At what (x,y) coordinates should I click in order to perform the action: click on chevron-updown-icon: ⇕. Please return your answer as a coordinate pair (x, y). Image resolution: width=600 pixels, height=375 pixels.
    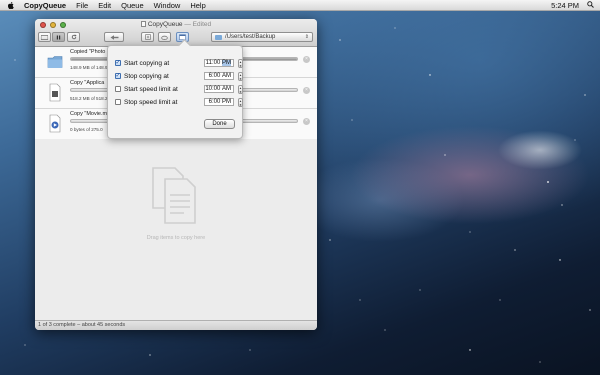
    Looking at the image, I should click on (306, 37).